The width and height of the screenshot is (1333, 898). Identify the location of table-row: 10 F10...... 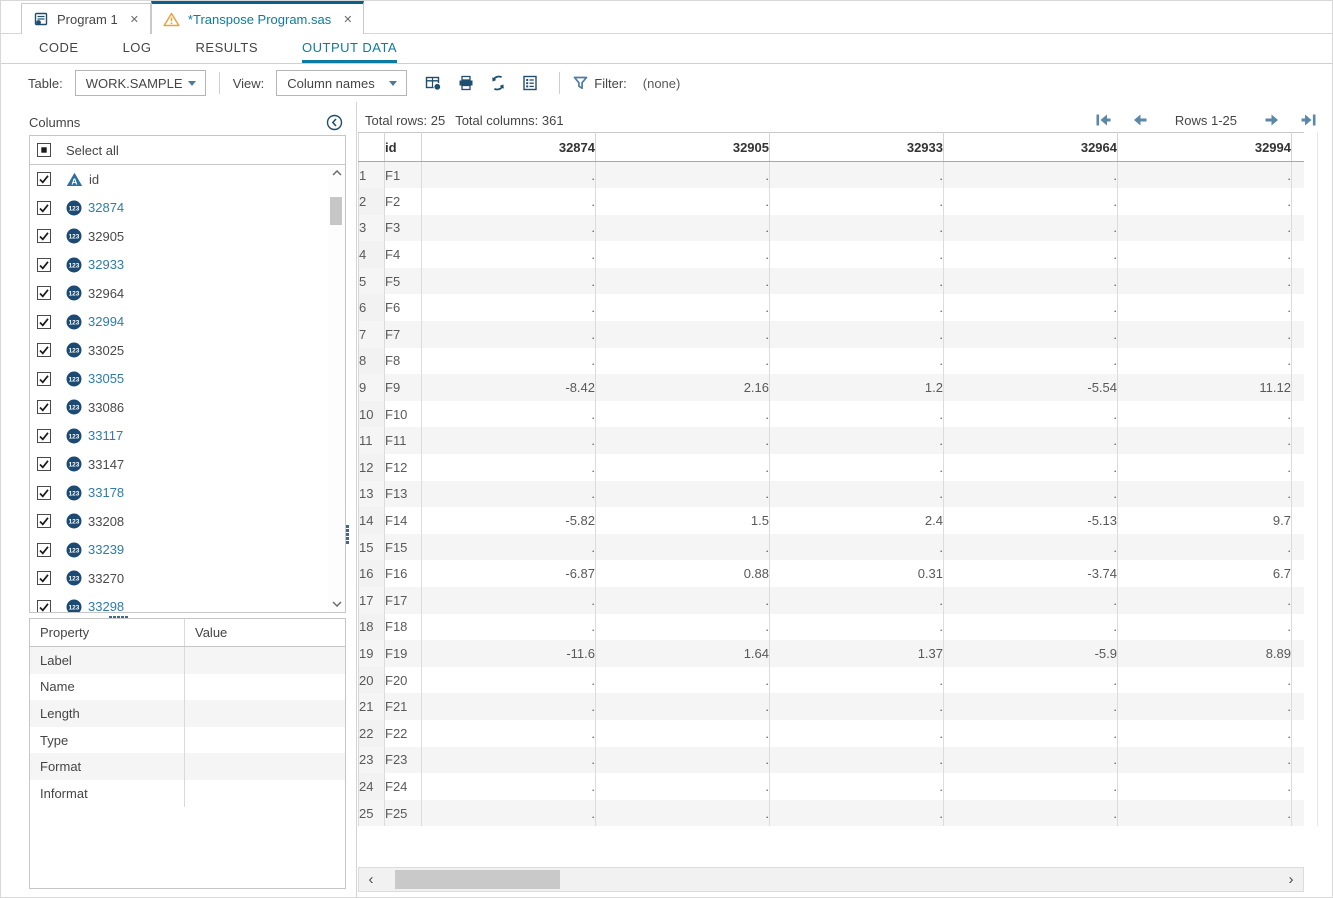
(831, 414).